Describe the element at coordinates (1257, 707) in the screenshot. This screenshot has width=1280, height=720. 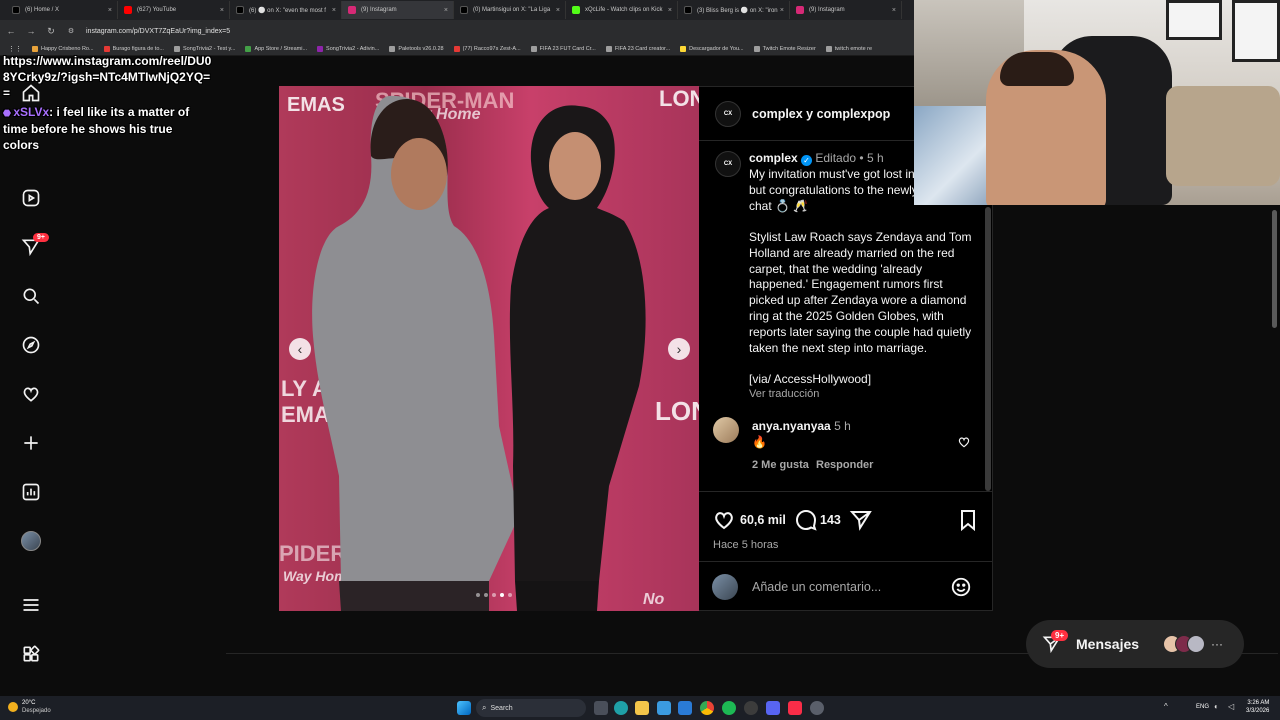
I see `clock: 3:26 AM 3/3/2026` at that location.